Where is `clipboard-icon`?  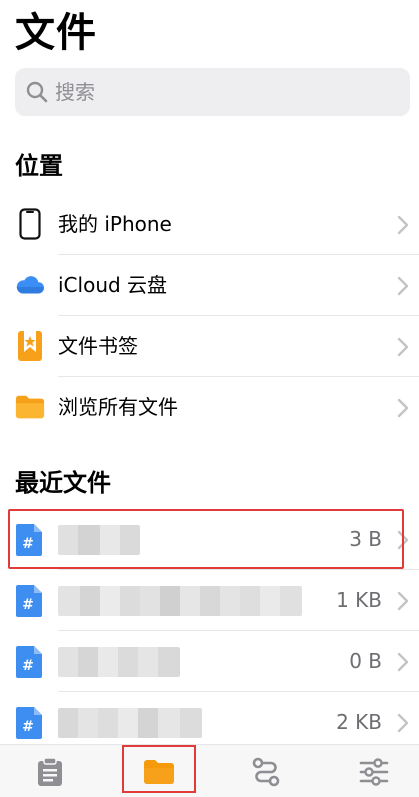
clipboard-icon is located at coordinates (50, 771).